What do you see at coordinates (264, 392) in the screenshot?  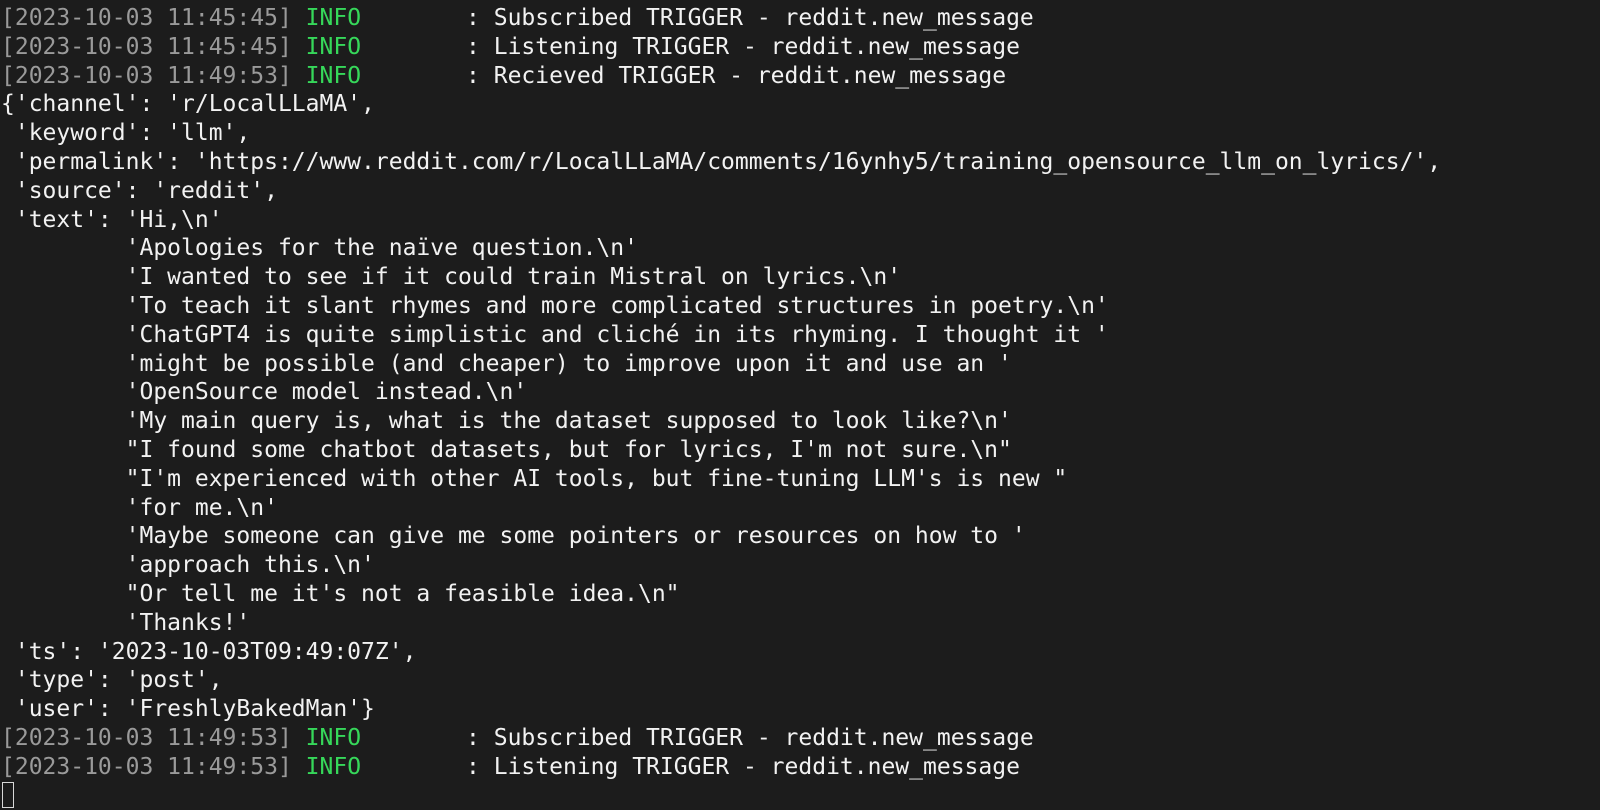 I see `payload-line: 'OpenSource model instead.\n'` at bounding box center [264, 392].